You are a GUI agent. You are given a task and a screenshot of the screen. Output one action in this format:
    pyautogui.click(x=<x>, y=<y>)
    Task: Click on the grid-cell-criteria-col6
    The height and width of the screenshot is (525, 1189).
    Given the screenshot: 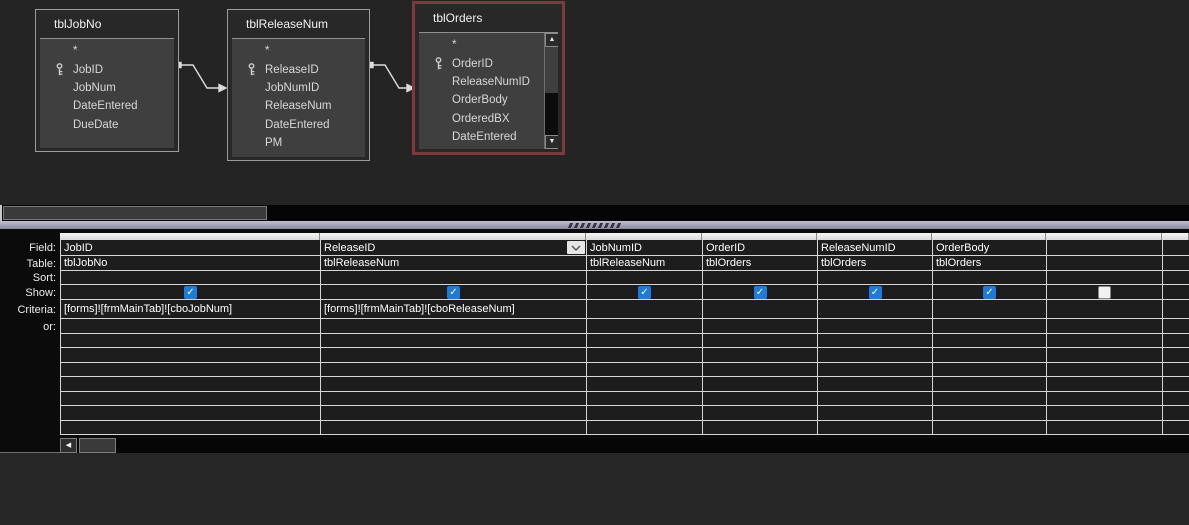 What is the action you would take?
    pyautogui.click(x=1105, y=309)
    